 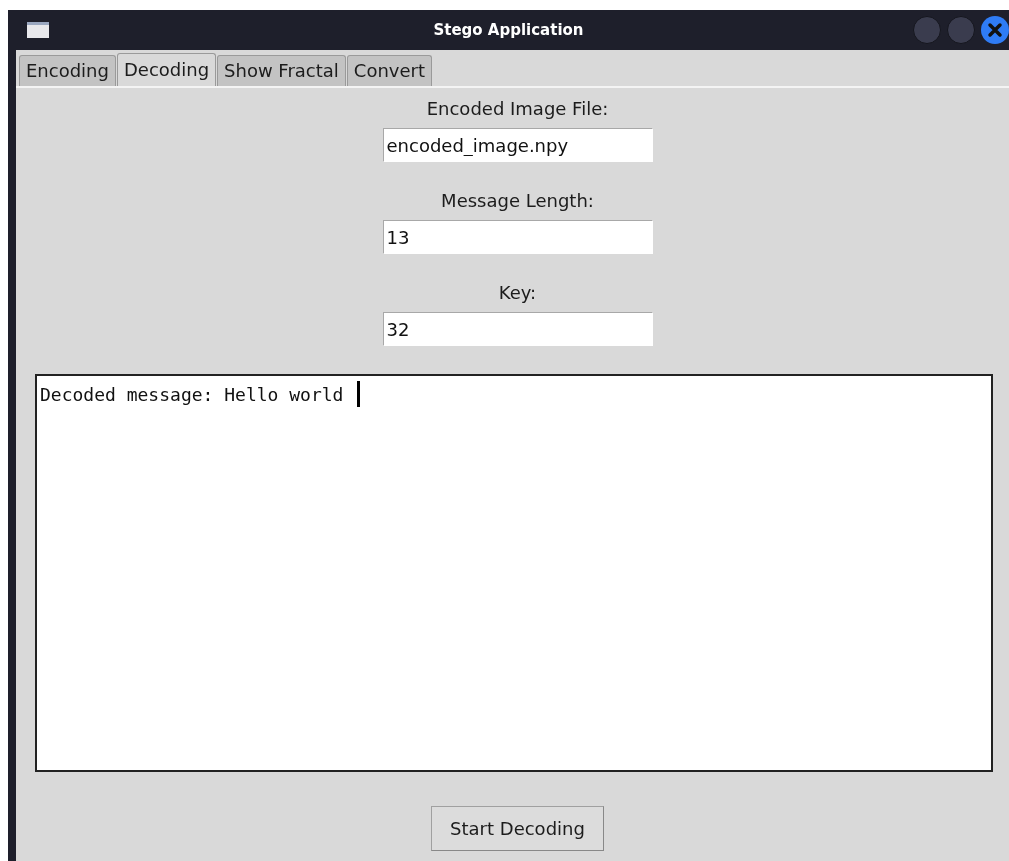 What do you see at coordinates (517, 237) in the screenshot?
I see `input-field: 13` at bounding box center [517, 237].